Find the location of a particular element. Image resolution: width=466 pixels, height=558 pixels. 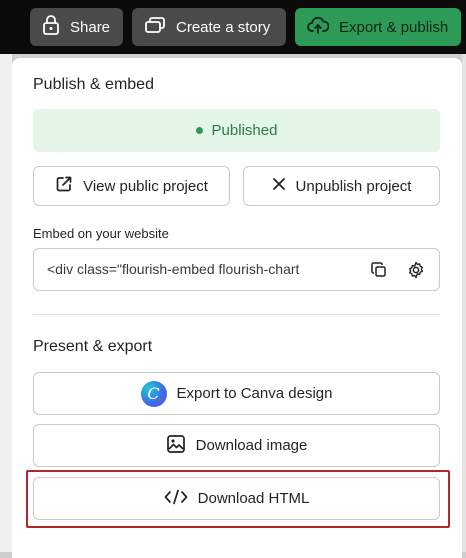

scrollbar-track is located at coordinates (464, 303).